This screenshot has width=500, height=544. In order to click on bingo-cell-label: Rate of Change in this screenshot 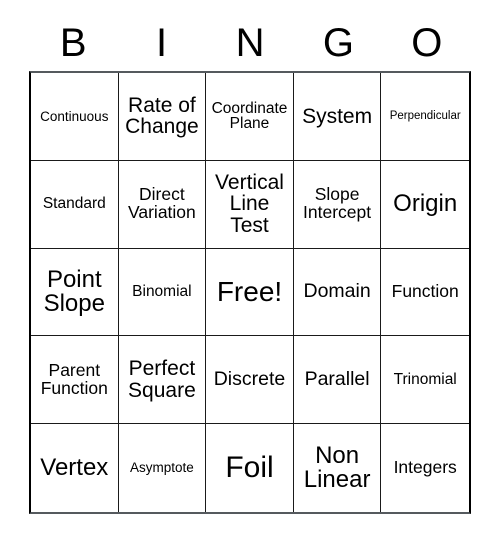, I will do `click(162, 116)`.